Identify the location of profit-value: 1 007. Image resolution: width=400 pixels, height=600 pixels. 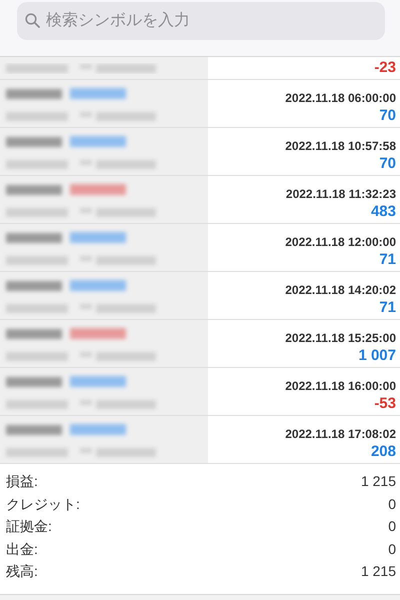
(377, 355).